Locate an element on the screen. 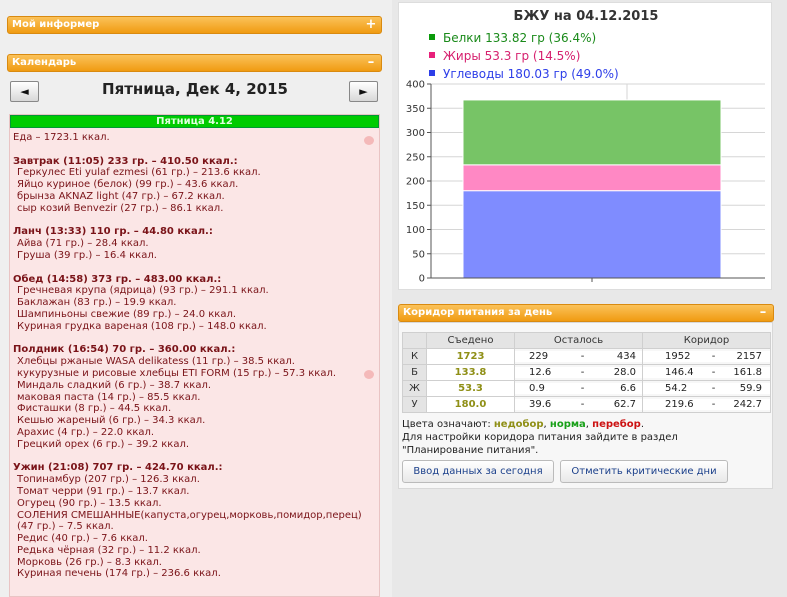 This screenshot has width=787, height=597. my-informer-title: Мой информер is located at coordinates (56, 24).